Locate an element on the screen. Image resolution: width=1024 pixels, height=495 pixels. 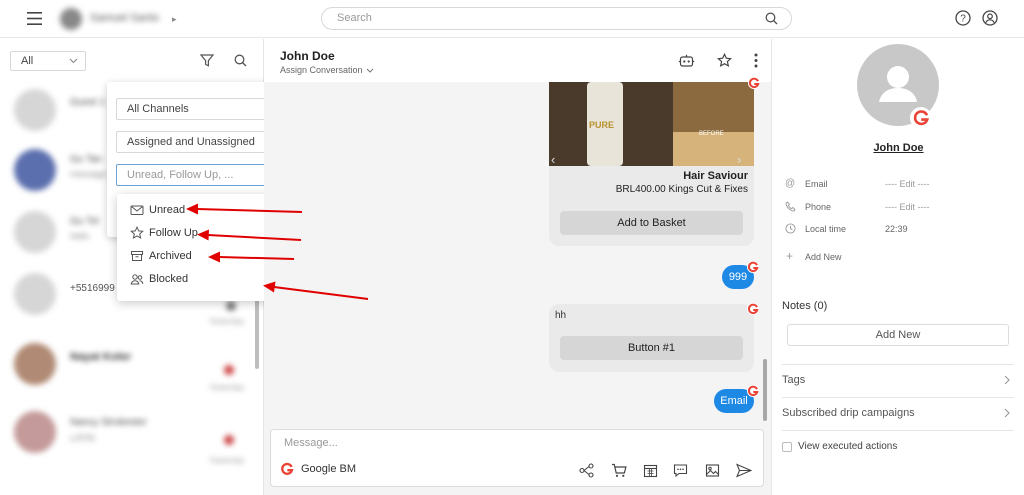
search-input: Search is located at coordinates (556, 18).